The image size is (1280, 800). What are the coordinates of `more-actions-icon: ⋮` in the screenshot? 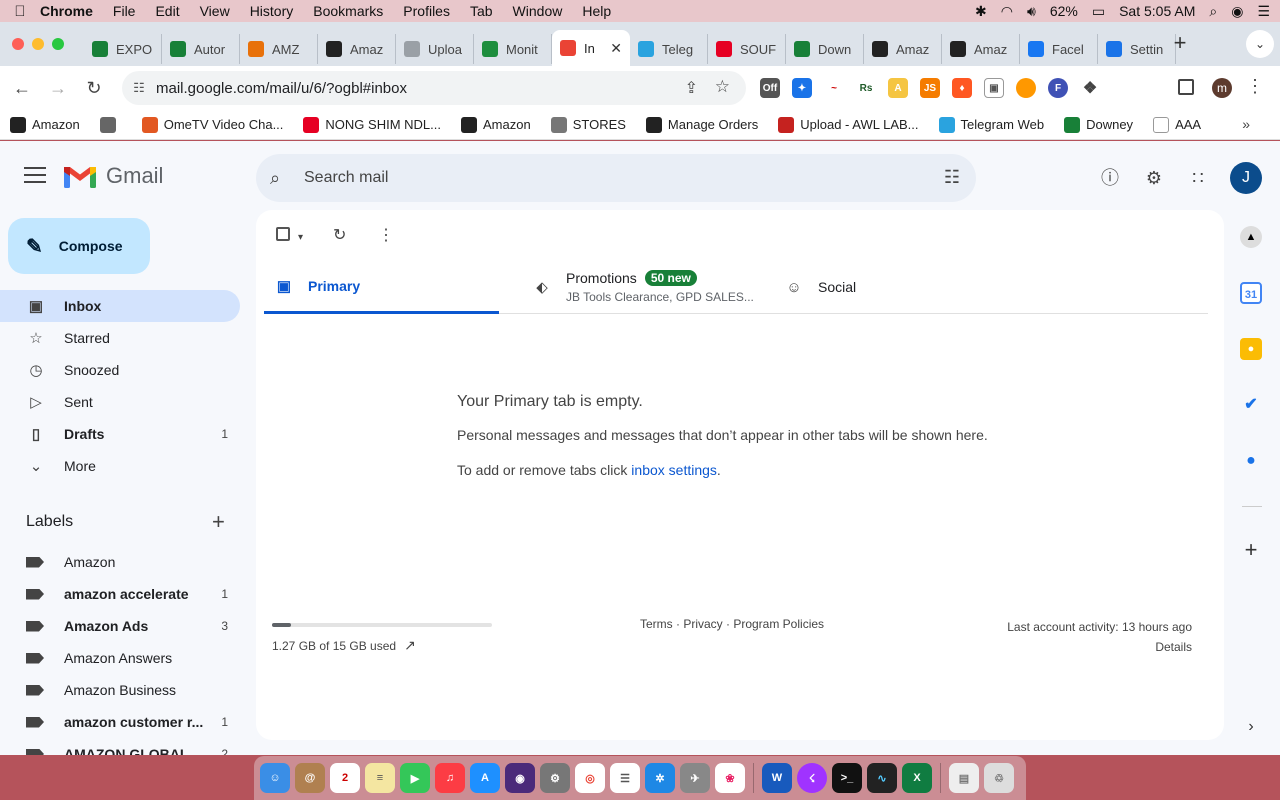 It's located at (386, 235).